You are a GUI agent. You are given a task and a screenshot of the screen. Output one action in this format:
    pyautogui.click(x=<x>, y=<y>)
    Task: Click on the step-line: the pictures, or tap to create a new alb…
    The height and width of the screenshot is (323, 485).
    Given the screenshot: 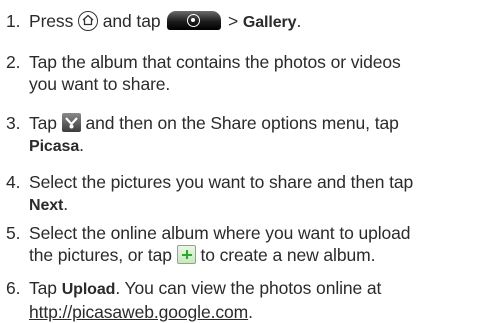 What is the action you would take?
    pyautogui.click(x=253, y=255)
    